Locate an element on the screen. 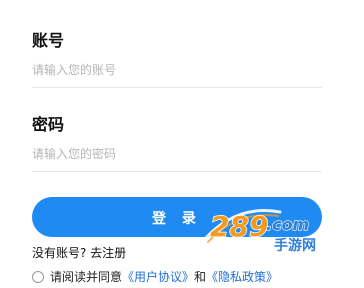  user-agreement-link: 《用户协议》 is located at coordinates (158, 277).